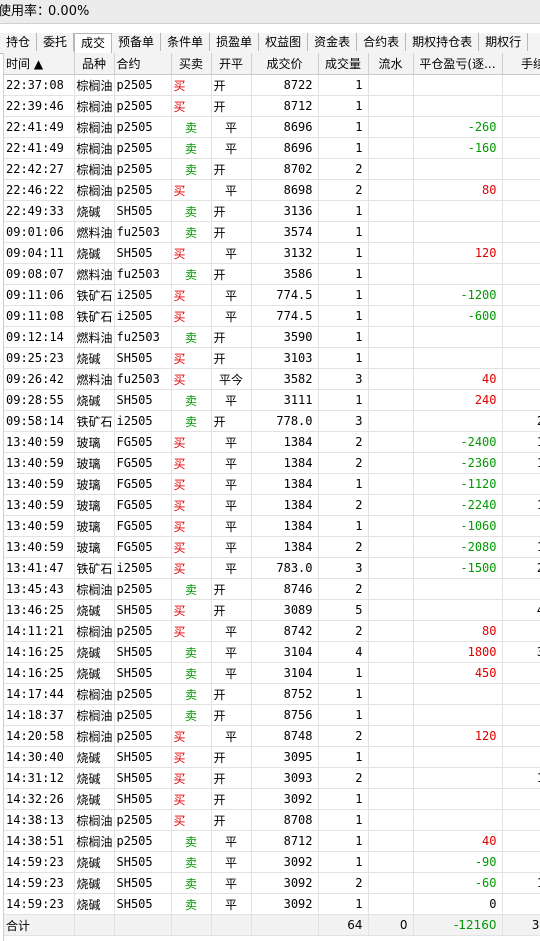 This screenshot has height=941, width=540. What do you see at coordinates (272, 169) in the screenshot?
I see `table-row: 22:42:27棕榈油p2505卖开87022 5.` at bounding box center [272, 169].